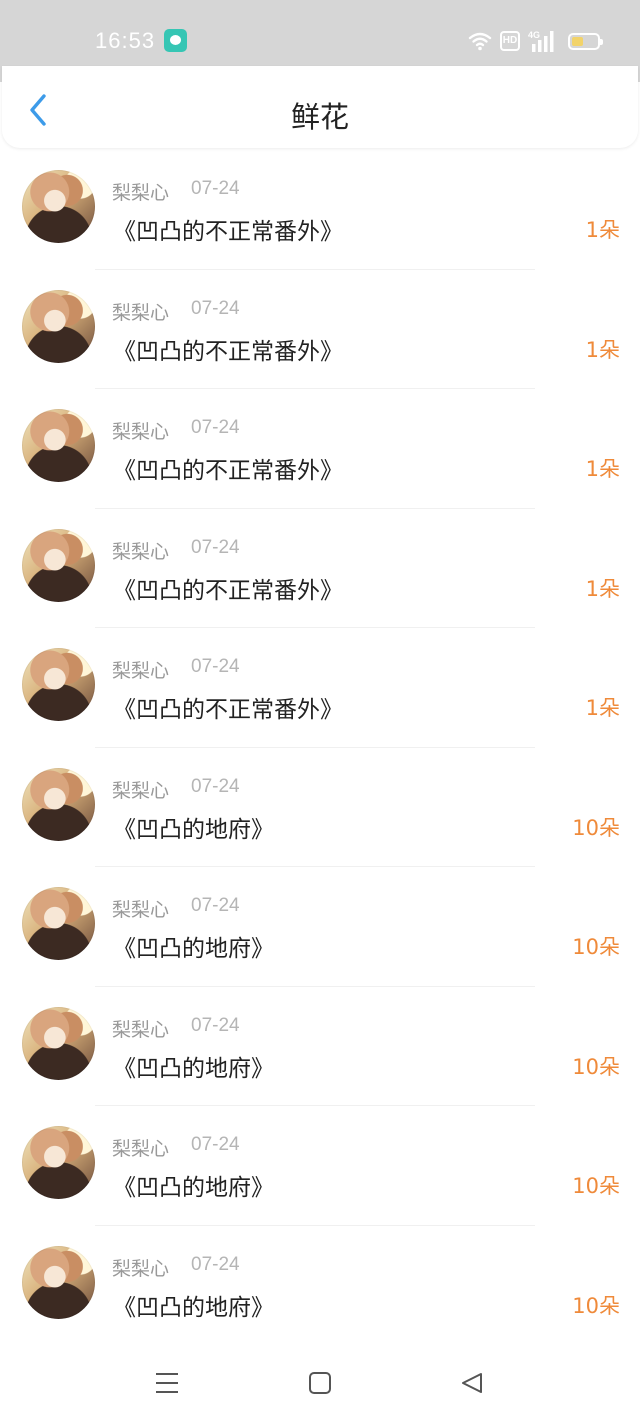  Describe the element at coordinates (585, 41) in the screenshot. I see `battery-icon` at that location.